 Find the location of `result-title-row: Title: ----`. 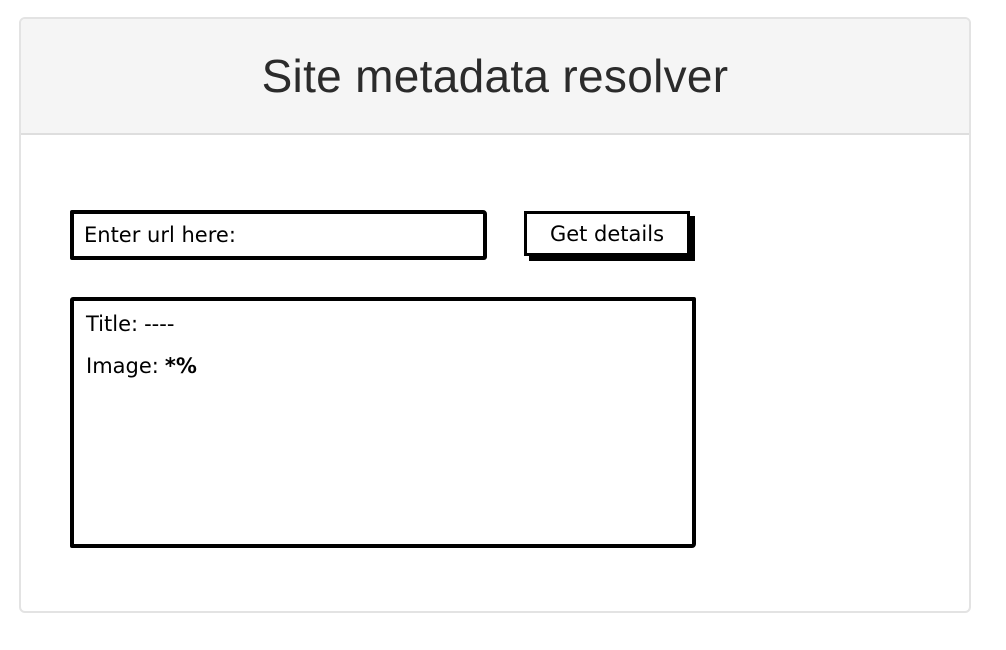

result-title-row: Title: ---- is located at coordinates (389, 331).